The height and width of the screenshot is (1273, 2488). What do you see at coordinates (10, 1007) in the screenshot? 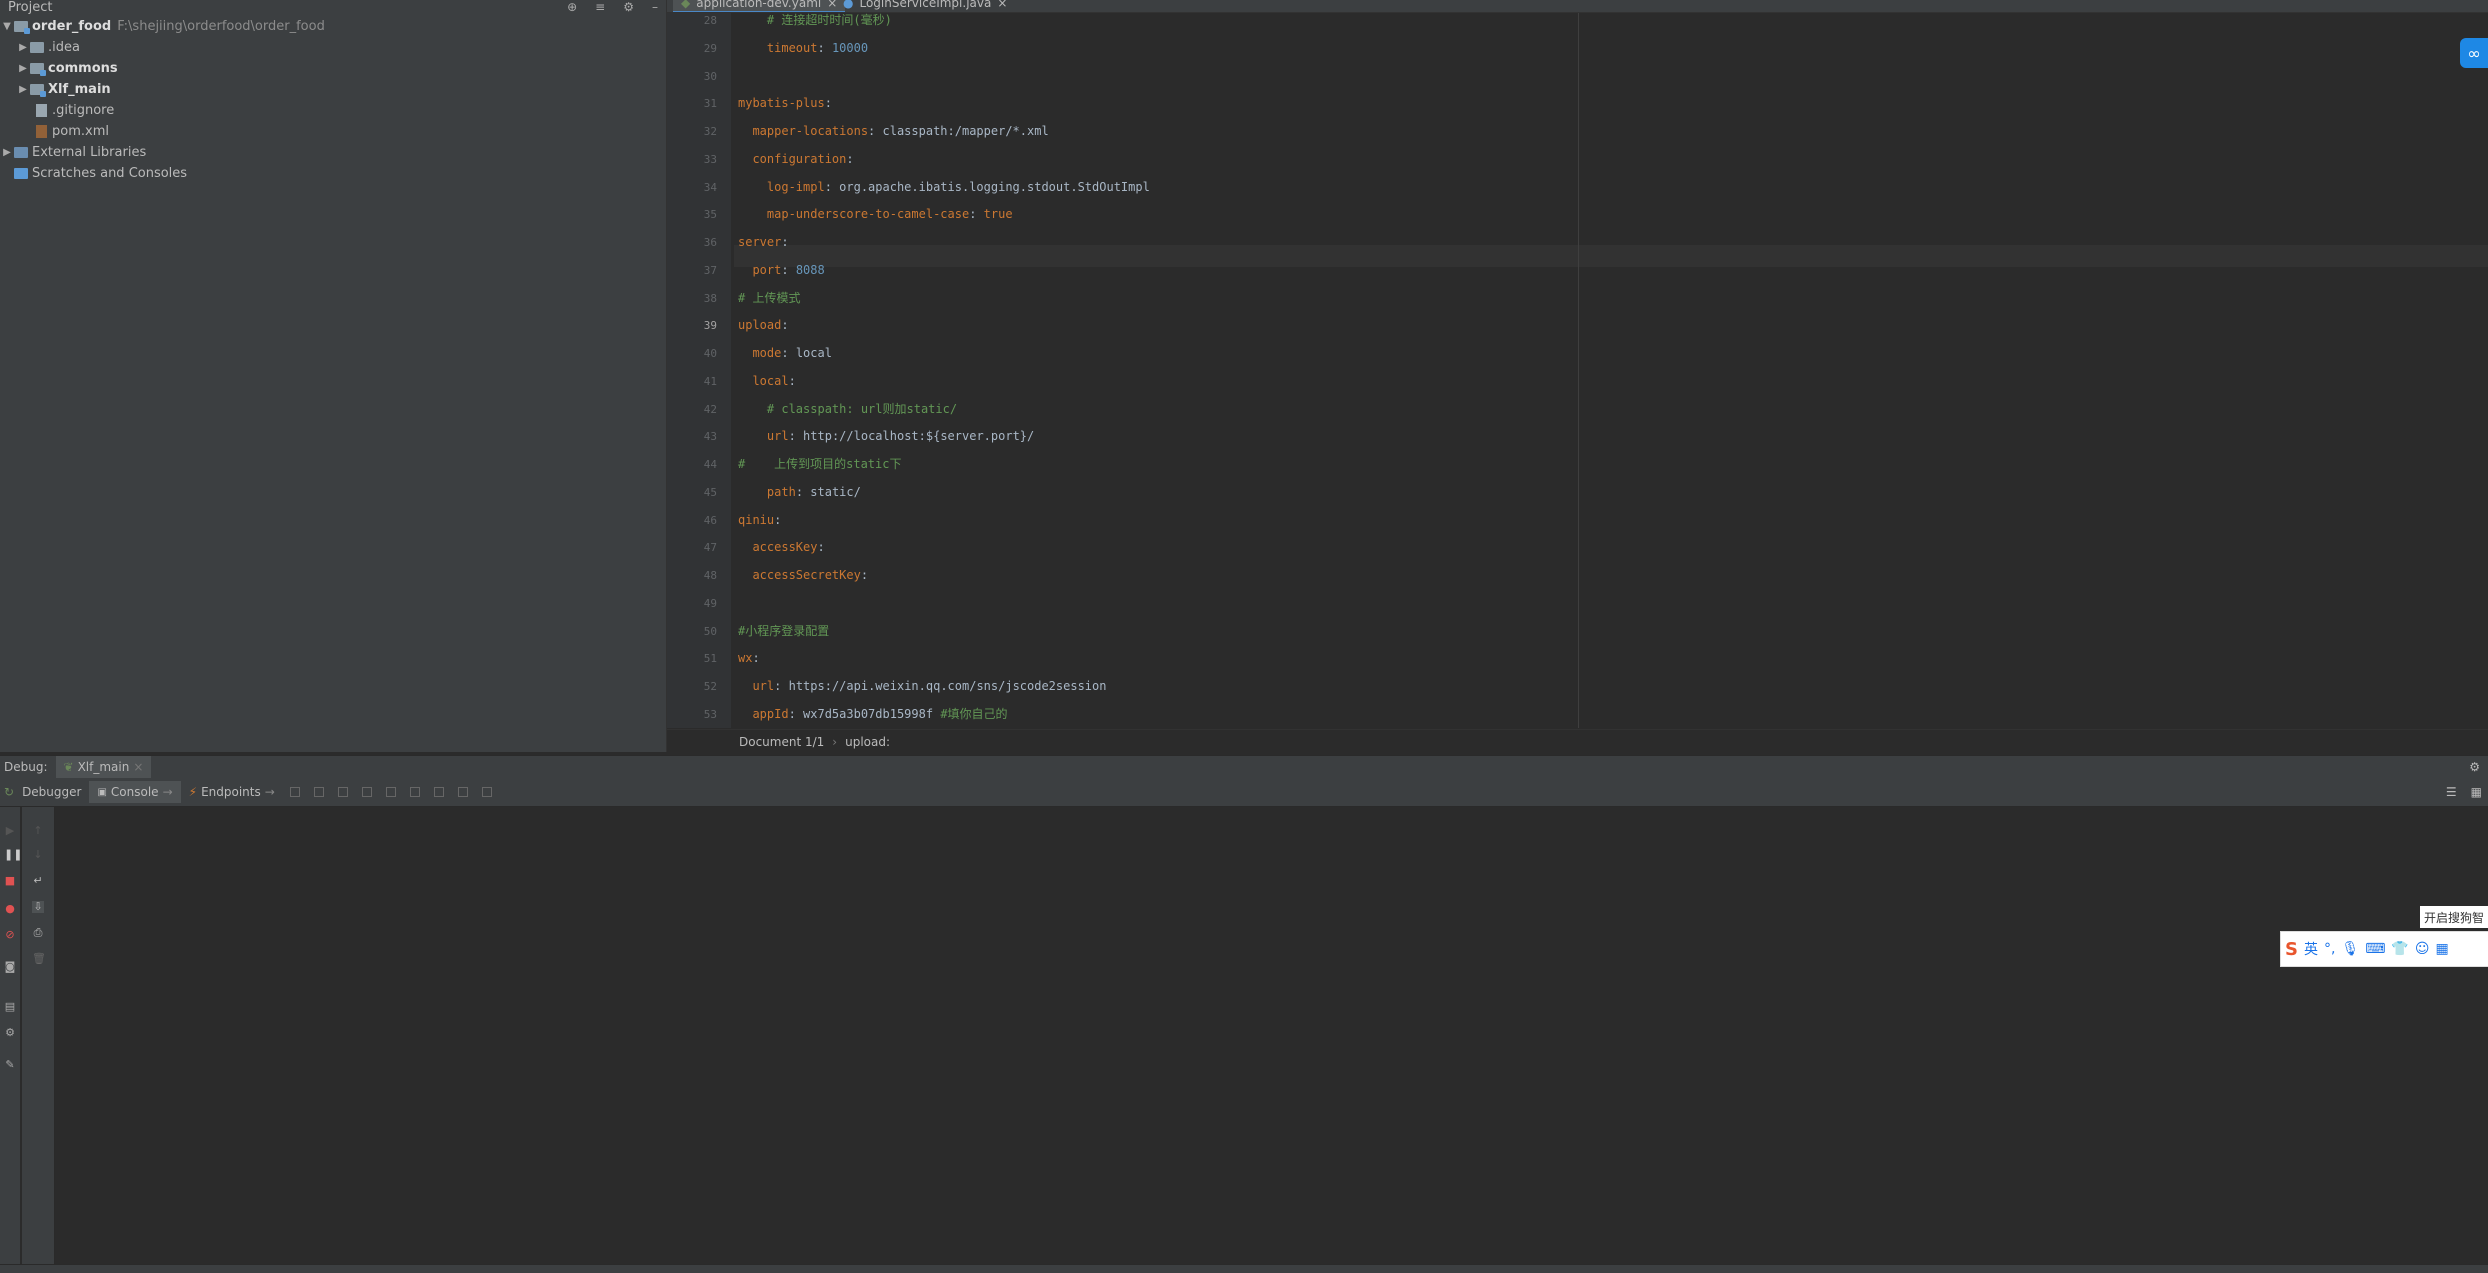
I see `layout-icon: ▤` at bounding box center [10, 1007].